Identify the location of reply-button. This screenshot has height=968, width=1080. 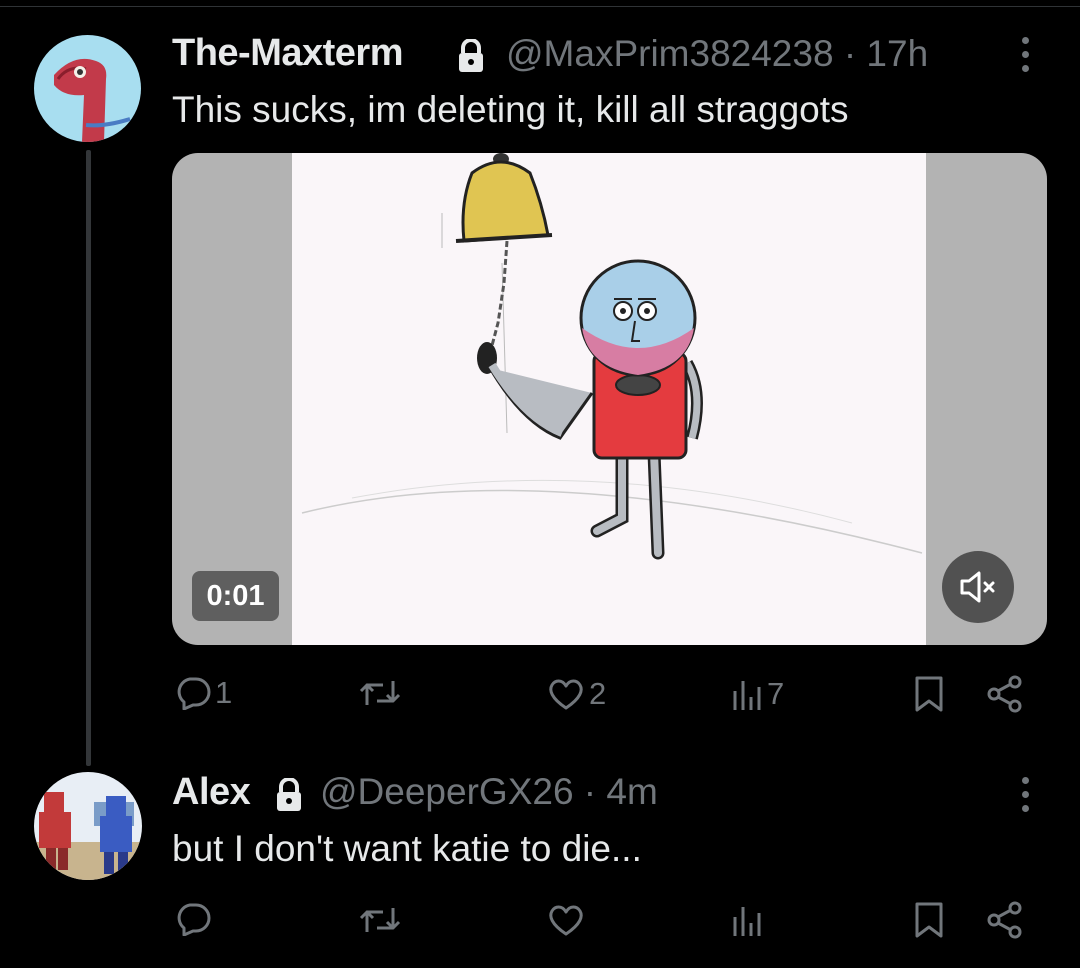
(195, 919).